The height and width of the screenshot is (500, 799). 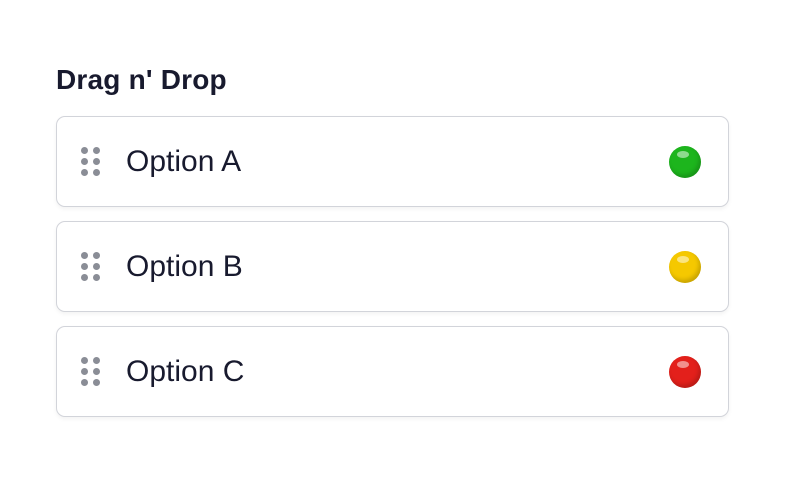 I want to click on section-title: Drag n' Drop, so click(x=141, y=79).